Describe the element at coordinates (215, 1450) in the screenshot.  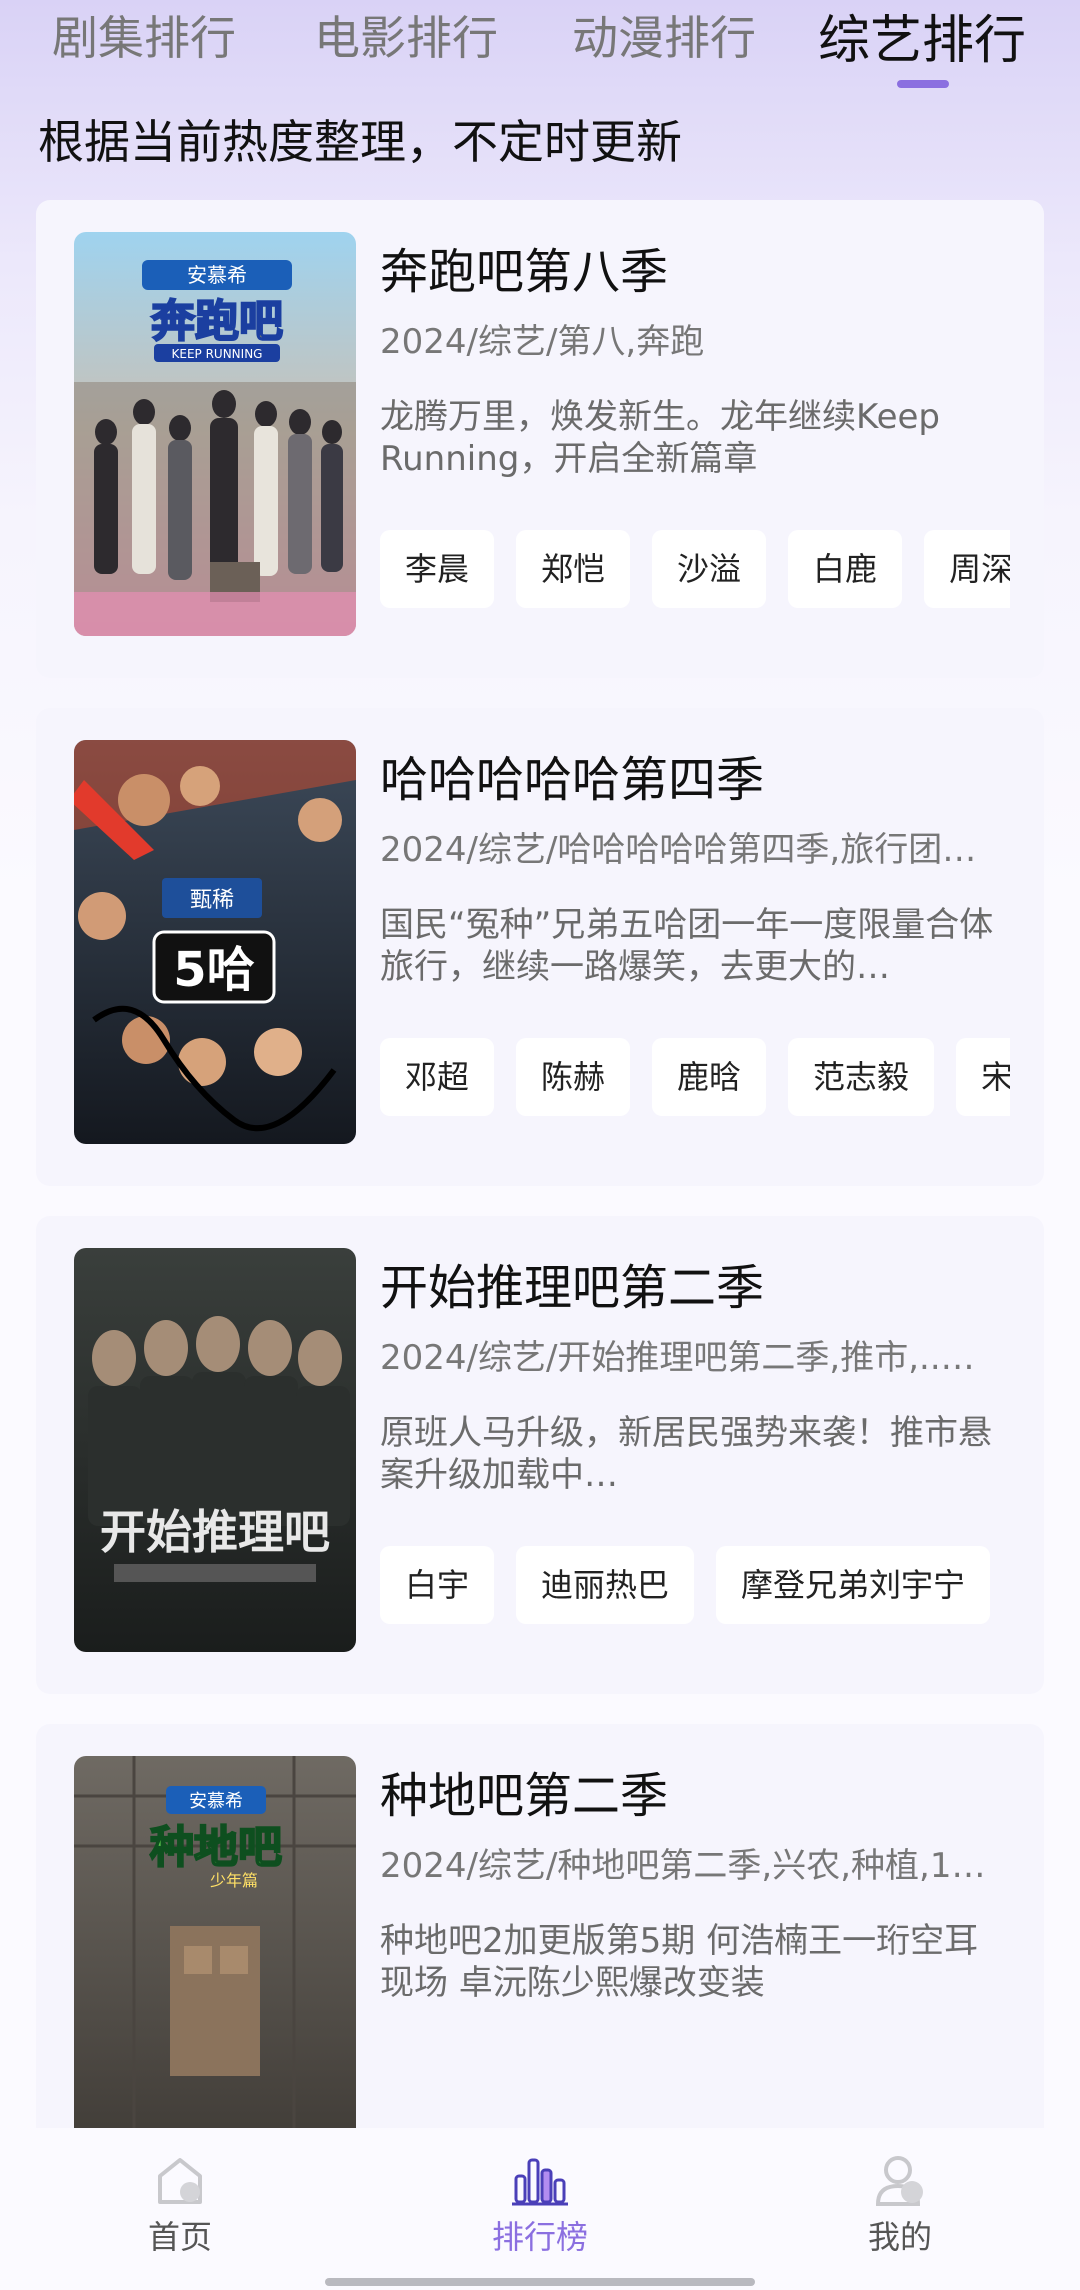
I see `poster-image: 开始推理吧` at that location.